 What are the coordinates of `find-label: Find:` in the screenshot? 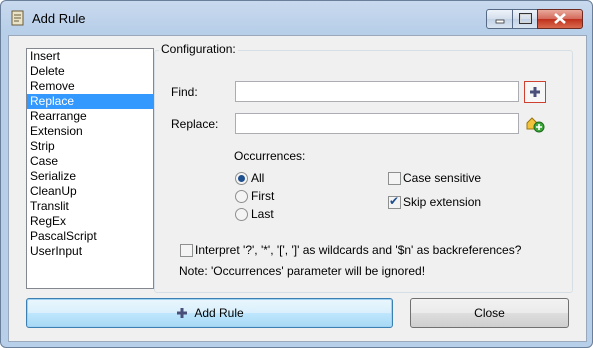 It's located at (184, 92).